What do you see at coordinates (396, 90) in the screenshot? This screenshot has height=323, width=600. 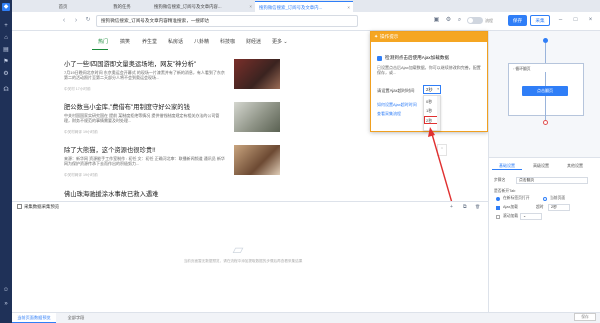 I see `timeout-label: 请设置Ajax超时时间` at bounding box center [396, 90].